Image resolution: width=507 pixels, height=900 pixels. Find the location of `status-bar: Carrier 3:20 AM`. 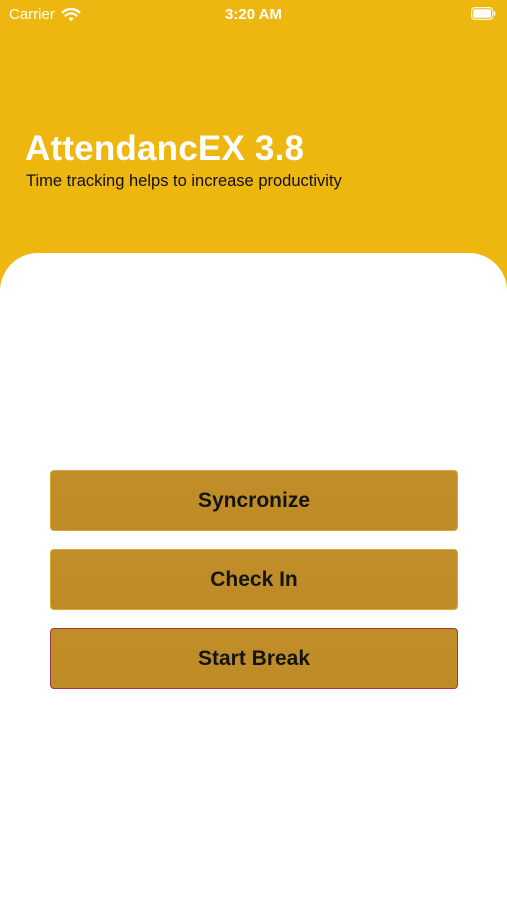

status-bar: Carrier 3:20 AM is located at coordinates (253, 14).